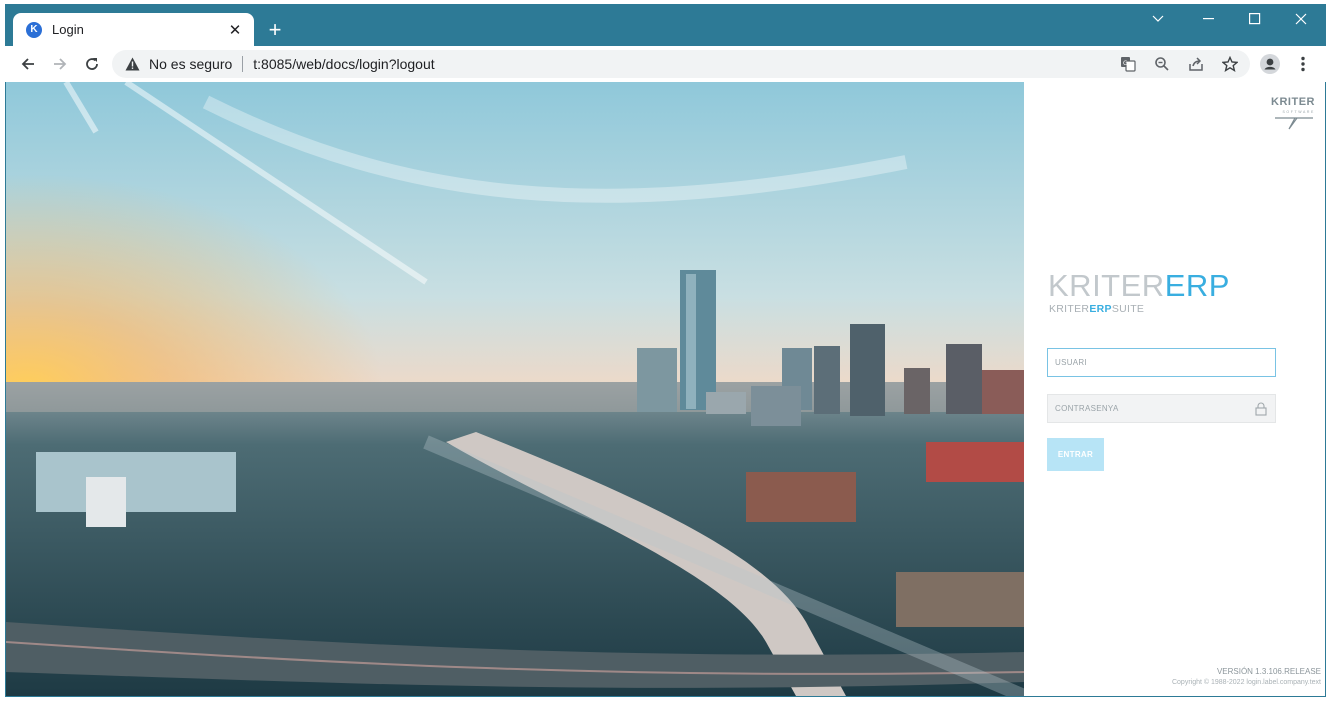 Image resolution: width=1331 pixels, height=702 pixels. What do you see at coordinates (1196, 64) in the screenshot?
I see `share-icon` at bounding box center [1196, 64].